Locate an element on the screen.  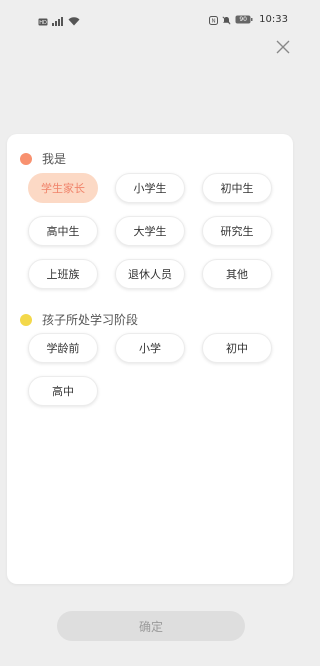
section-label-child-stage: 孩子所处学习阶段 is located at coordinates (90, 320).